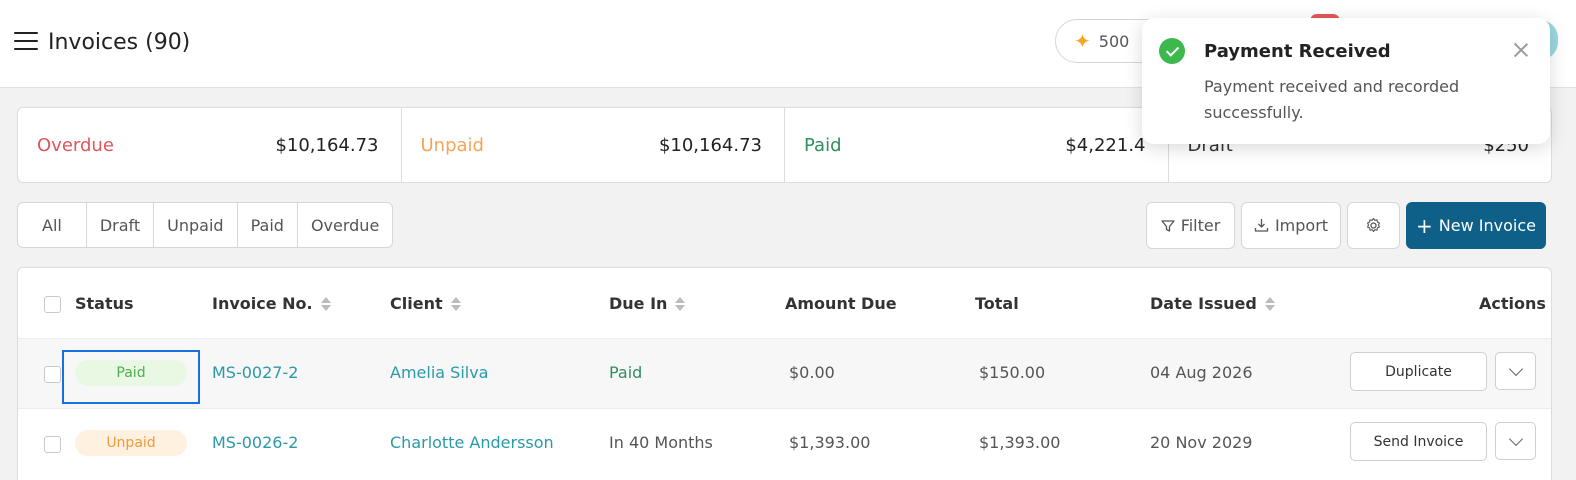  What do you see at coordinates (626, 372) in the screenshot?
I see `due-in: Paid` at bounding box center [626, 372].